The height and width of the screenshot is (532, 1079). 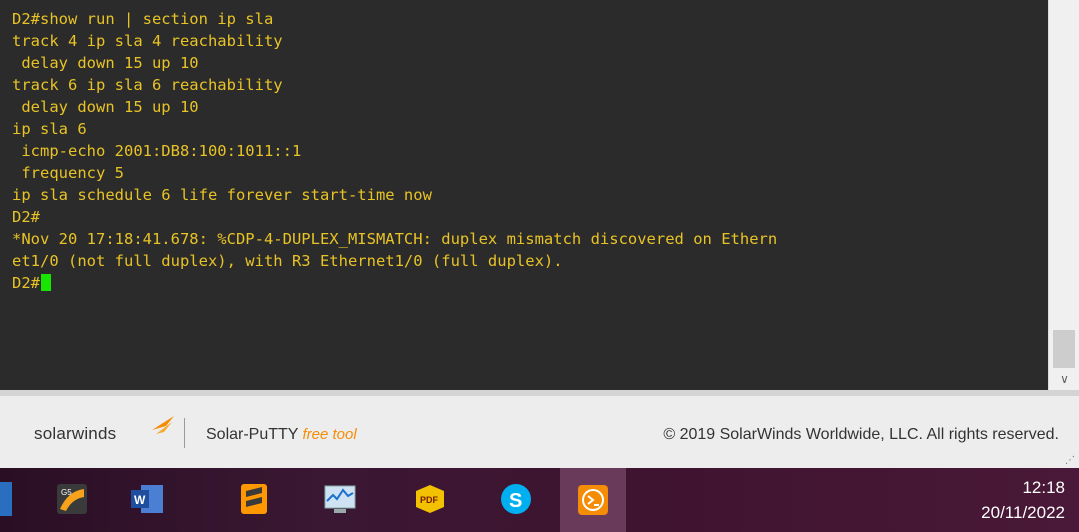 What do you see at coordinates (147, 499) in the screenshot?
I see `word-icon: W` at bounding box center [147, 499].